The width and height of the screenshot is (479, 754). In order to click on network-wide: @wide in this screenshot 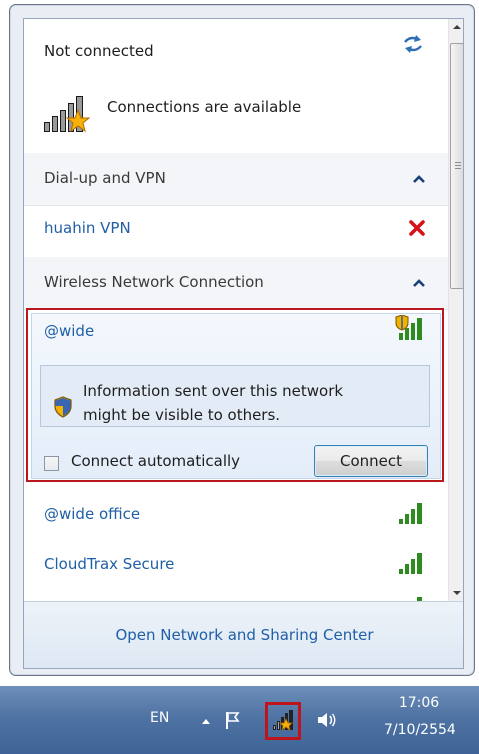, I will do `click(69, 331)`.